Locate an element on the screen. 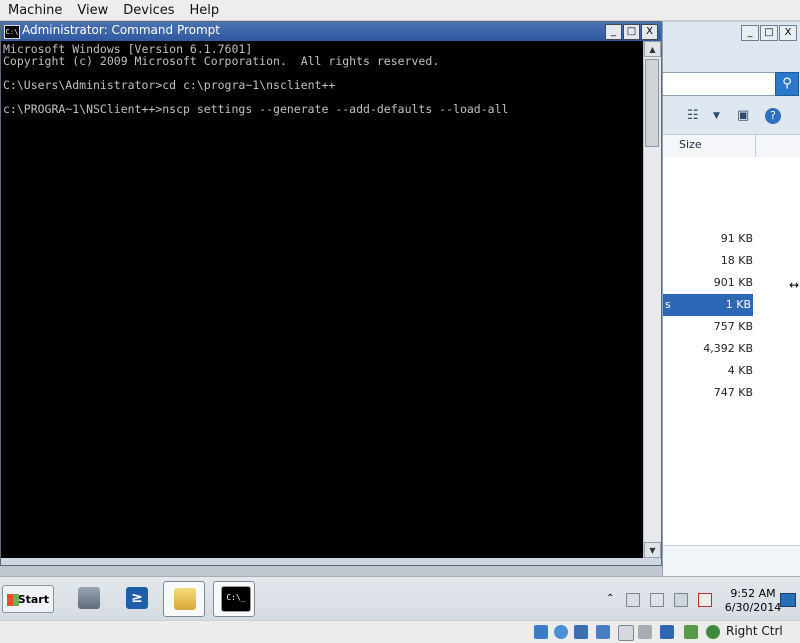  search-icon: ⚲ is located at coordinates (787, 84).